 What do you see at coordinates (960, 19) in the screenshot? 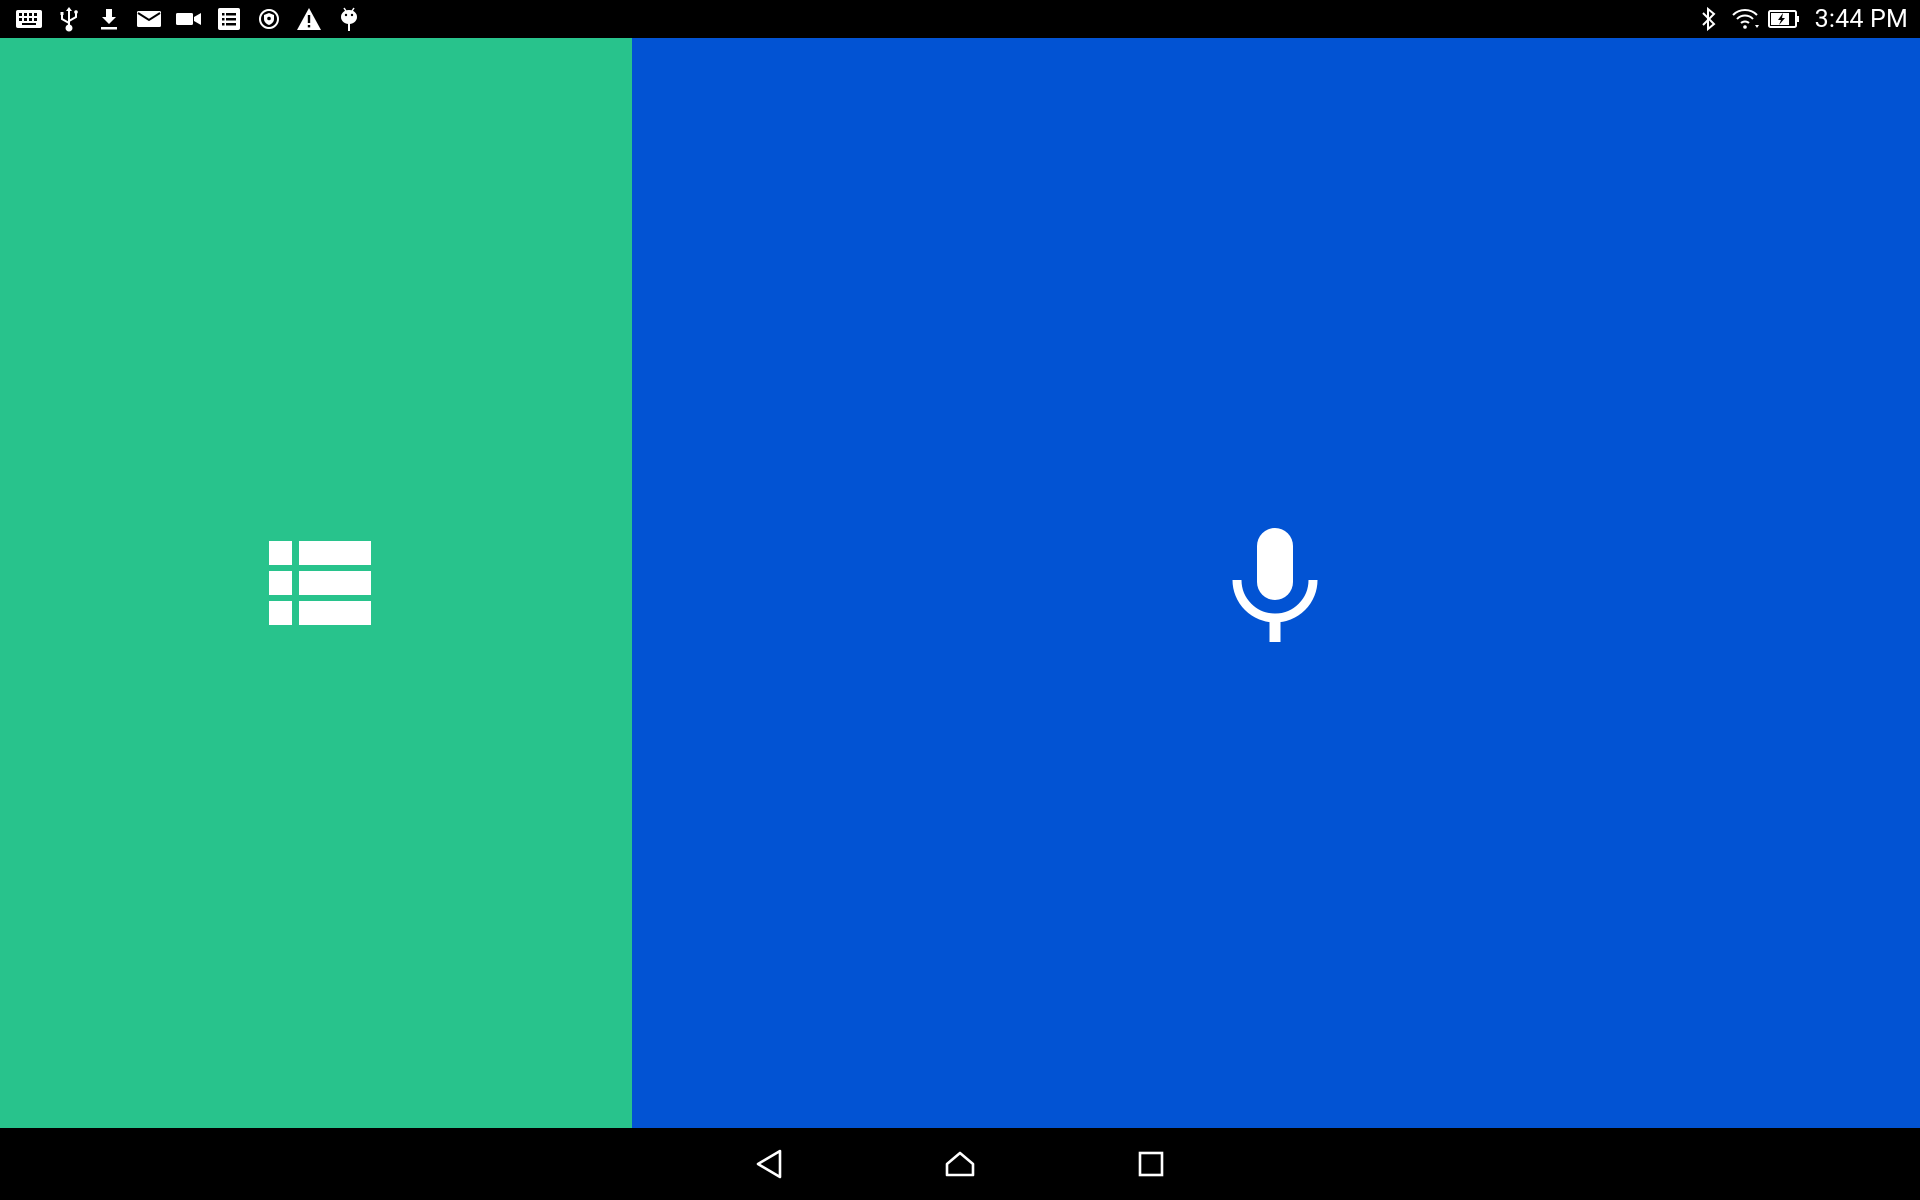
I see `status-bar: 3:44 PM` at bounding box center [960, 19].